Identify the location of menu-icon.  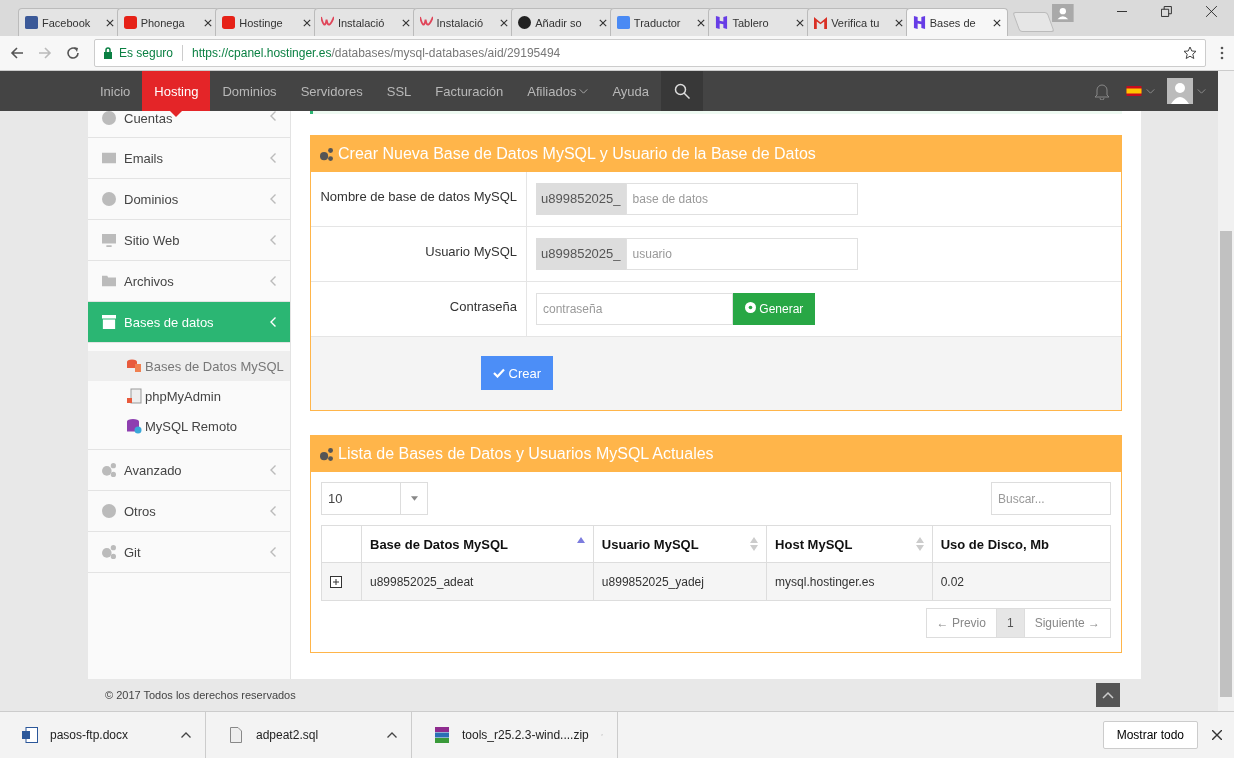
(1222, 53).